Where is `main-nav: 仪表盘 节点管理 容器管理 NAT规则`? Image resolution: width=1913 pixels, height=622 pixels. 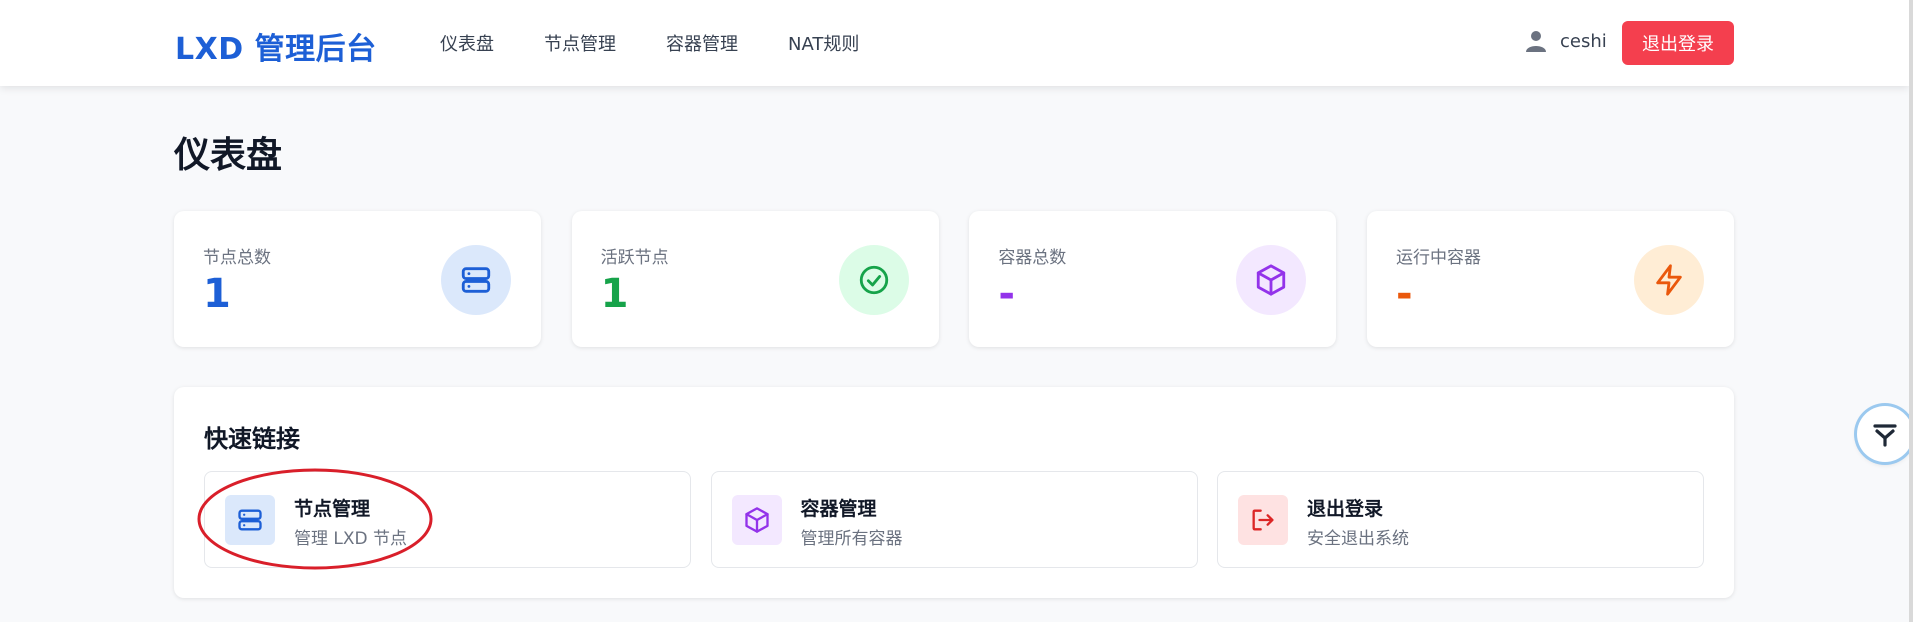 main-nav: 仪表盘 节点管理 容器管理 NAT规则 is located at coordinates (674, 43).